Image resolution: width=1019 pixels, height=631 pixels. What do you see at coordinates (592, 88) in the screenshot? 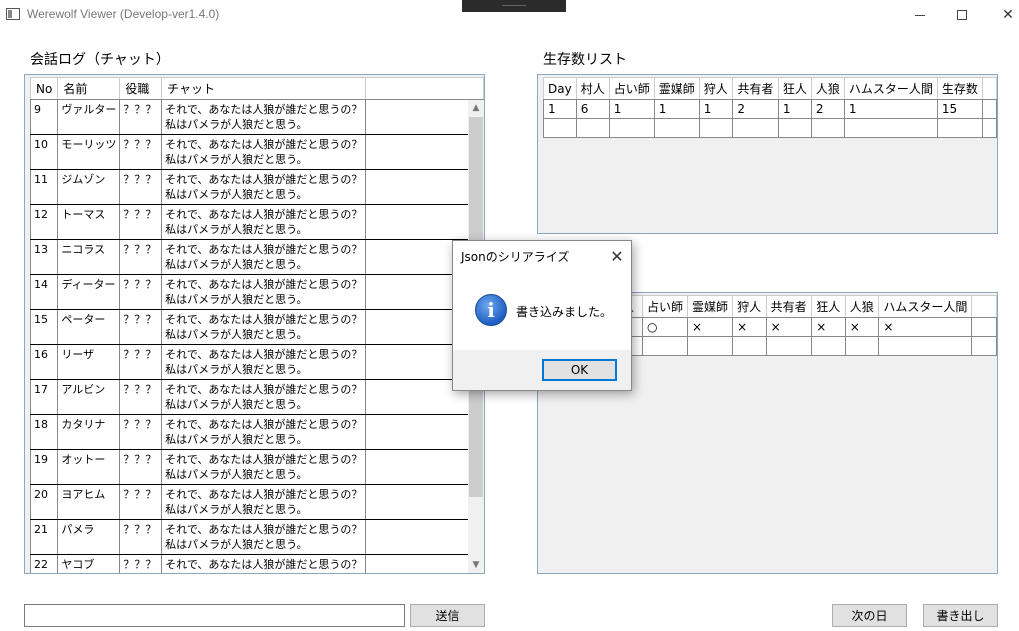
I see `survivor-header: 村人` at bounding box center [592, 88].